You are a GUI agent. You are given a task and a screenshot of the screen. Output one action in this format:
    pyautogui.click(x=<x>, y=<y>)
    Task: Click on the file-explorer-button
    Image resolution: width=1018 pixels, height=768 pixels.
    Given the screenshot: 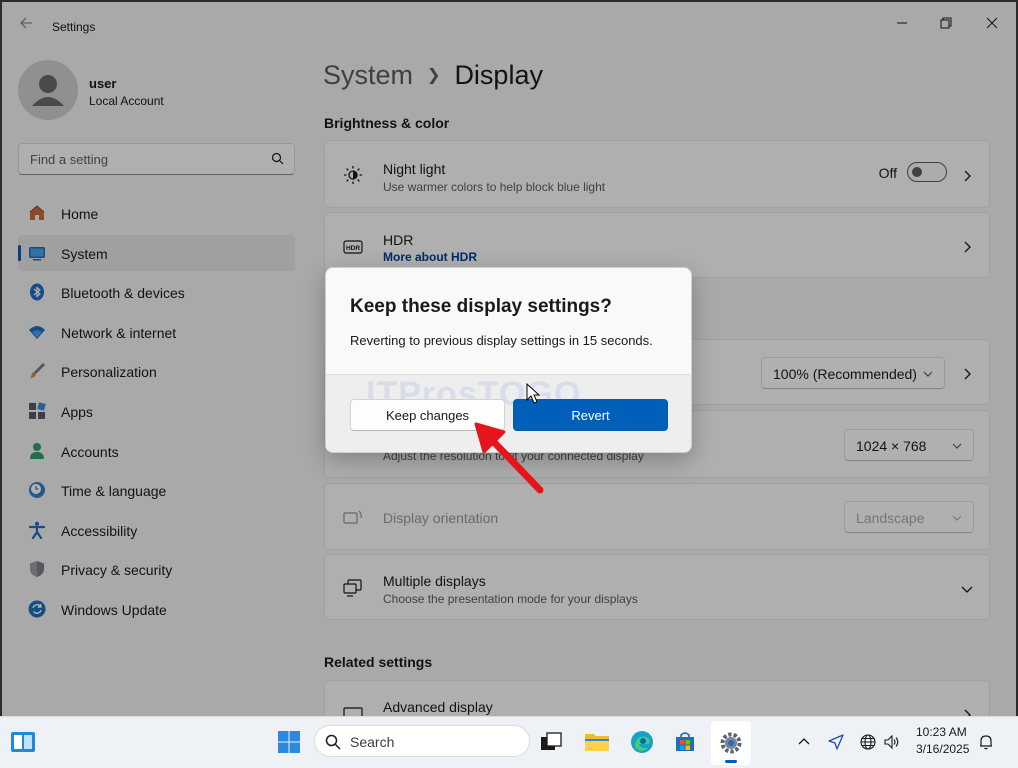 What is the action you would take?
    pyautogui.click(x=597, y=742)
    